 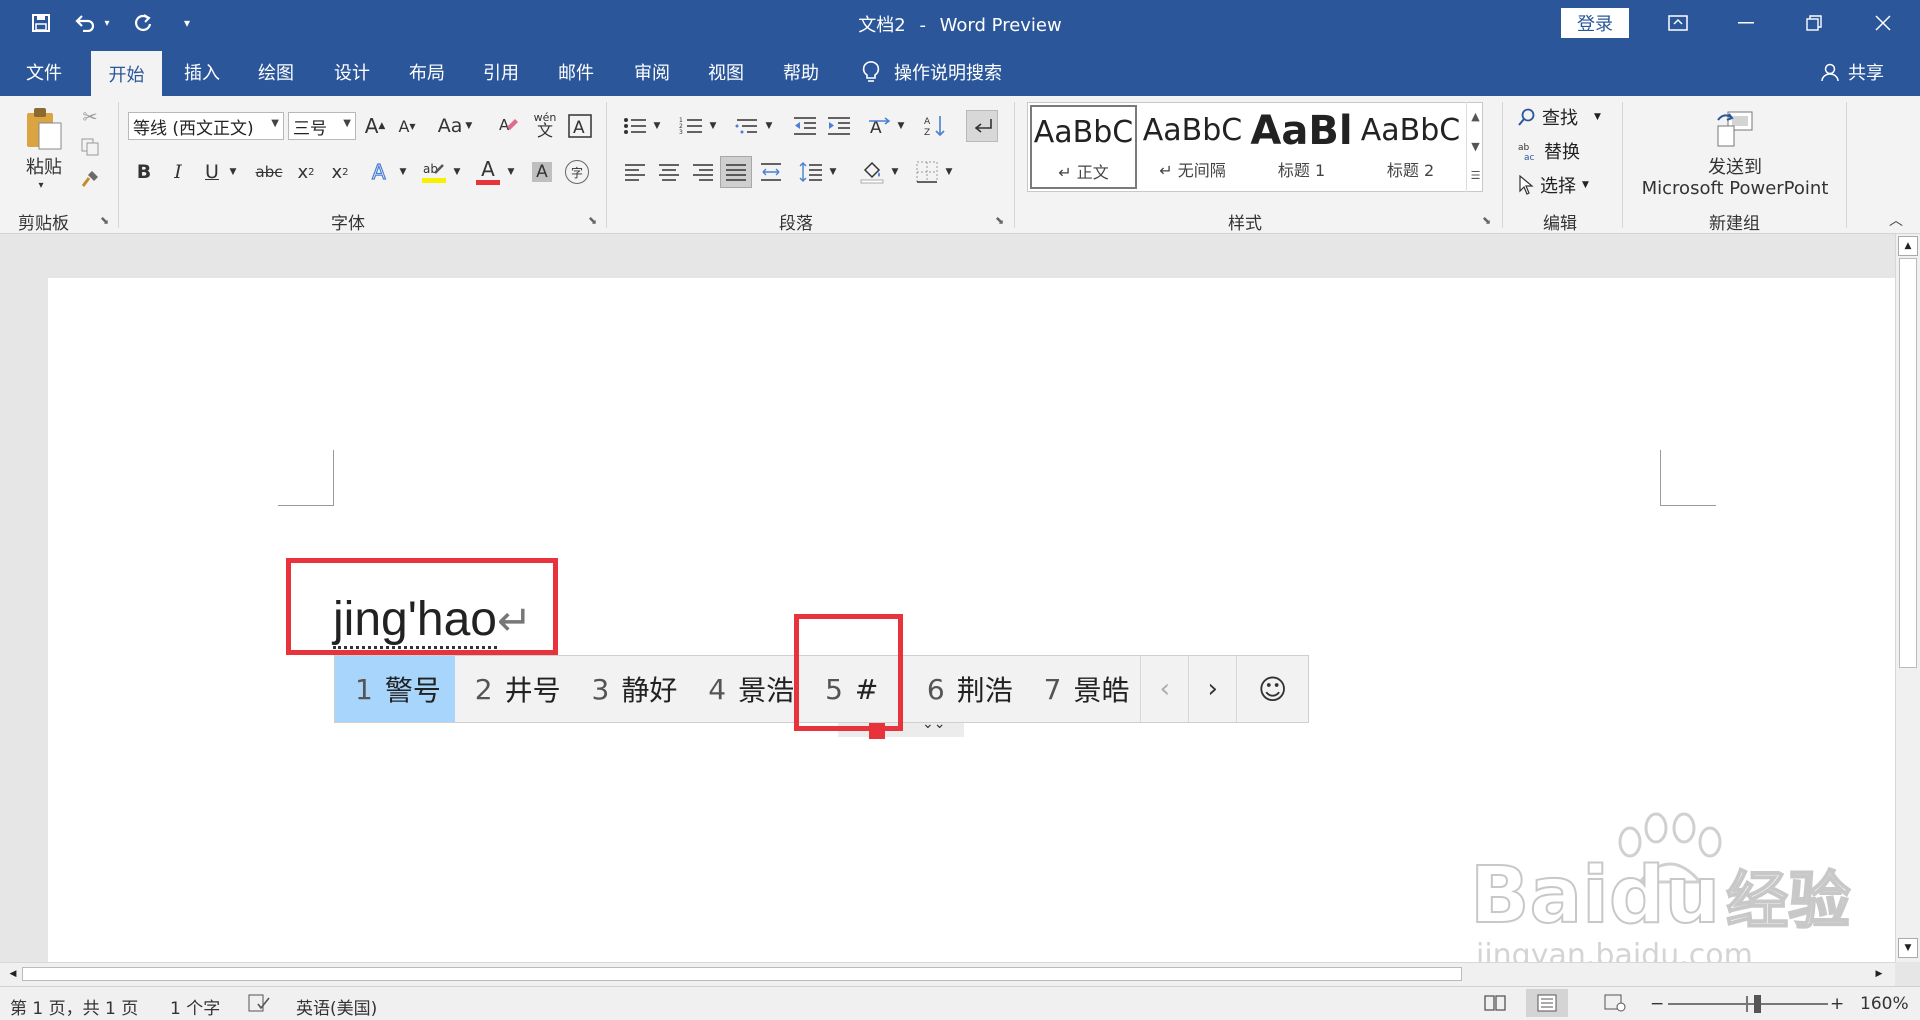 I want to click on select-button: 选择 ▼, so click(x=1553, y=185).